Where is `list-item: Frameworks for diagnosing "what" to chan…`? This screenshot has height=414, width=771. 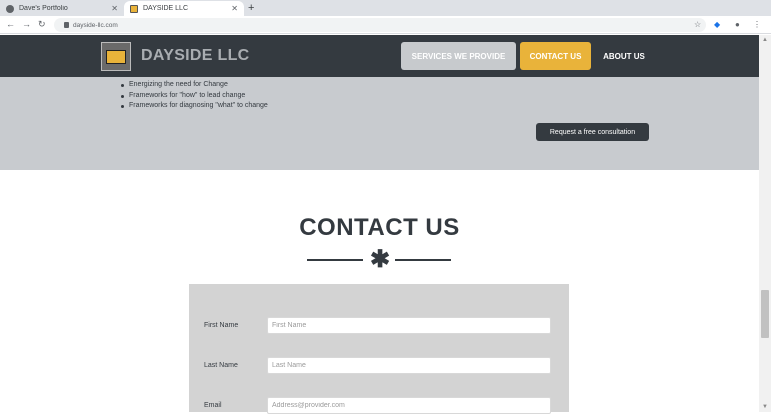 list-item: Frameworks for diagnosing "what" to chan… is located at coordinates (194, 106).